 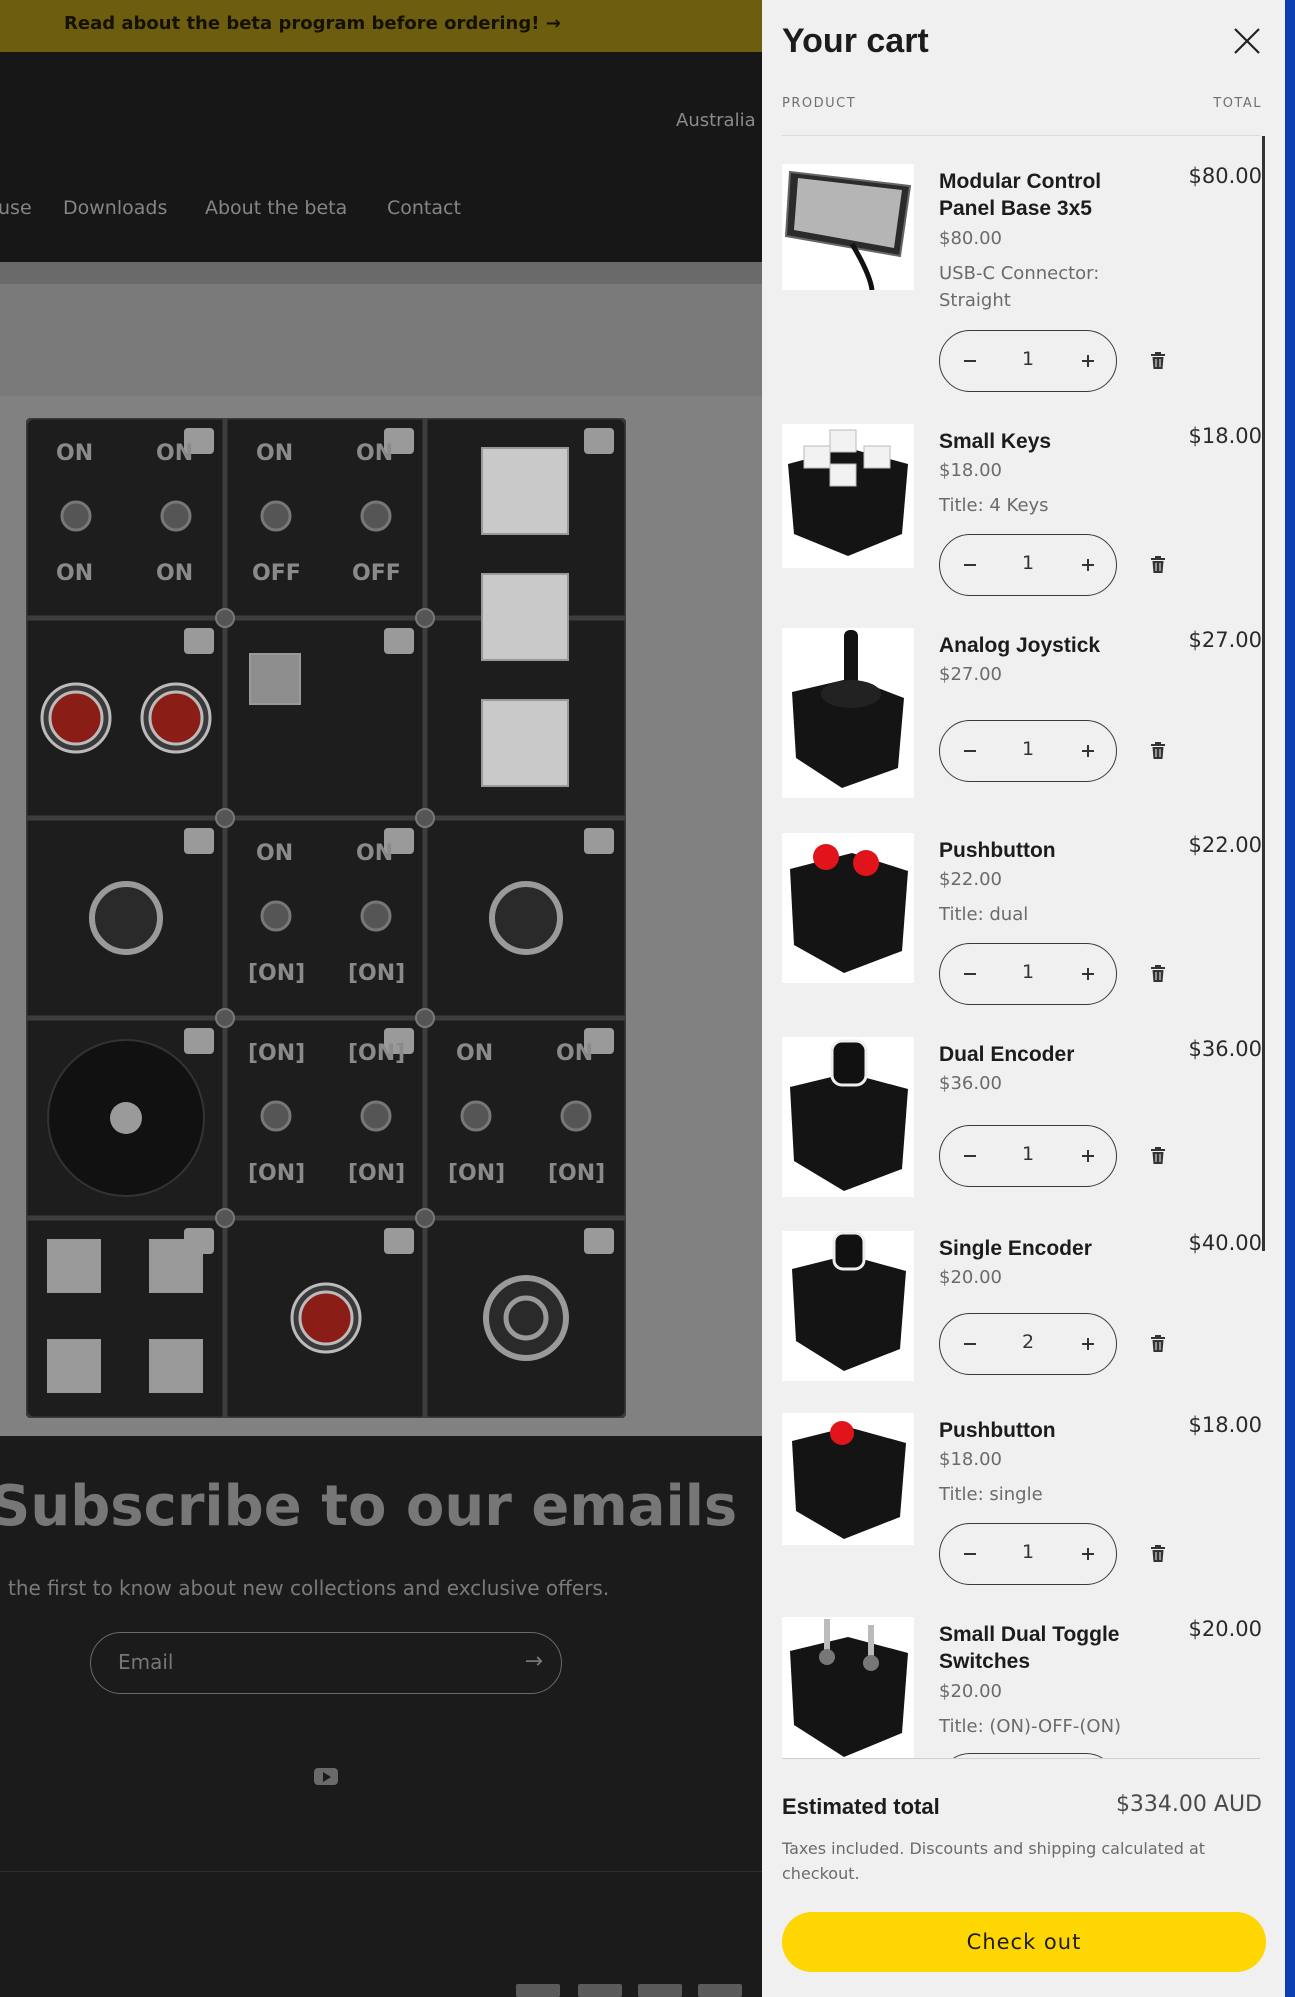 I want to click on quantity-stepper: 2, so click(x=1028, y=1344).